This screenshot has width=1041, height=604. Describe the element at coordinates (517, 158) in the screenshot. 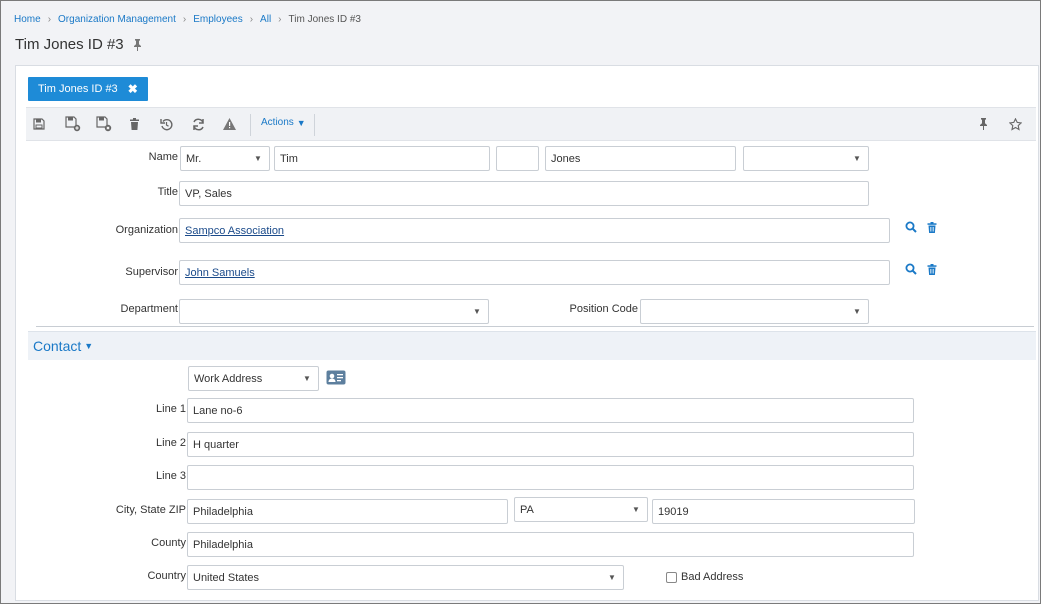

I see `middle-name-input` at that location.